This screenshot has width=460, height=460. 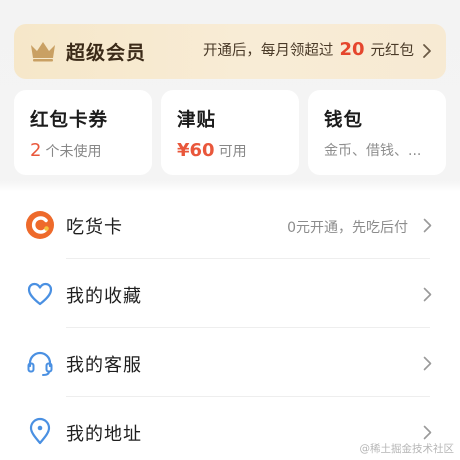 What do you see at coordinates (232, 152) in the screenshot?
I see `allowance-label: 可用` at bounding box center [232, 152].